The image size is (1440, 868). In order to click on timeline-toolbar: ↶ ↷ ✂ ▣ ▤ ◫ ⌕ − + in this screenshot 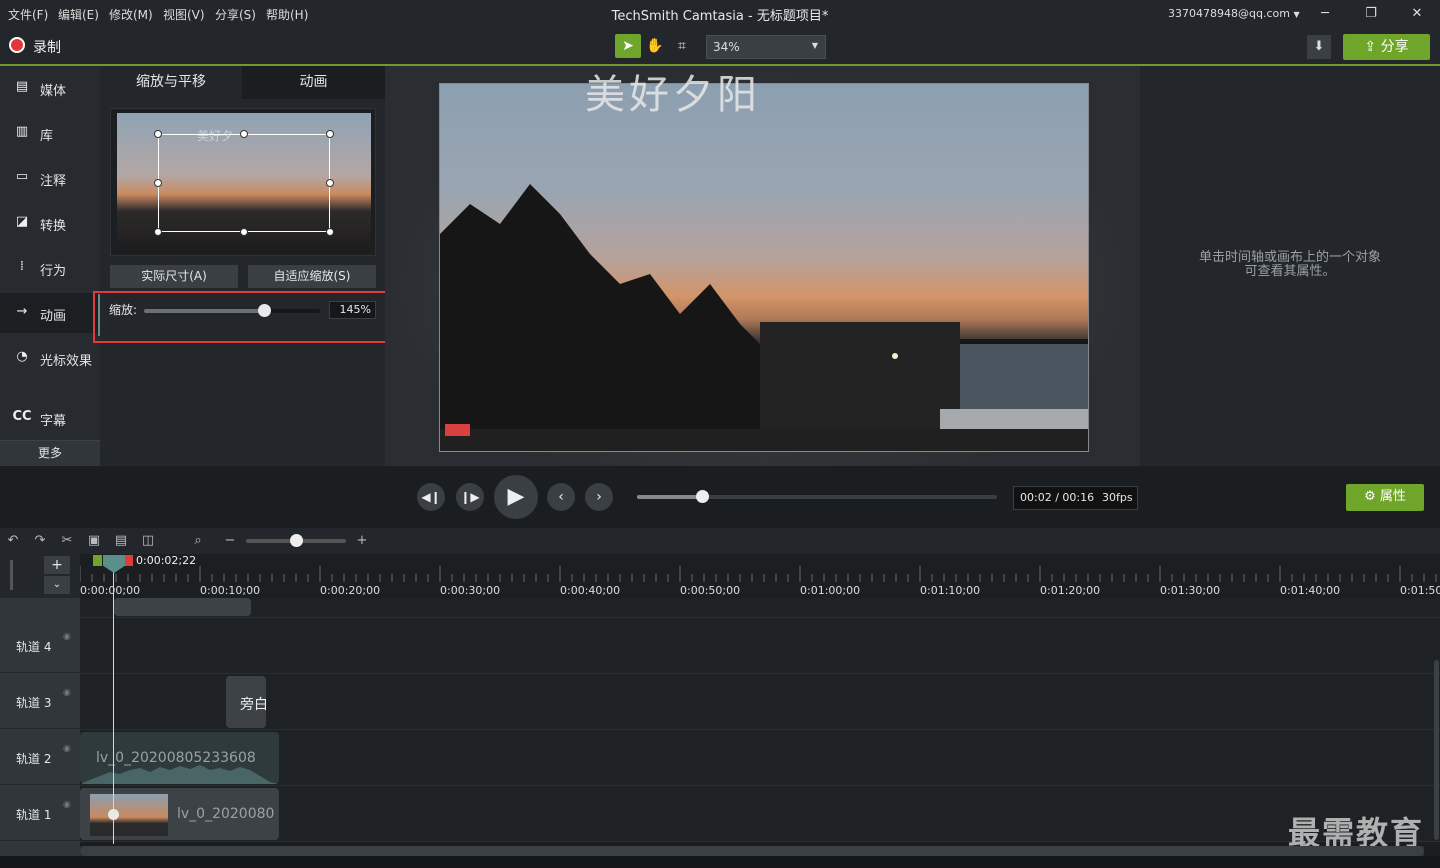, I will do `click(720, 541)`.